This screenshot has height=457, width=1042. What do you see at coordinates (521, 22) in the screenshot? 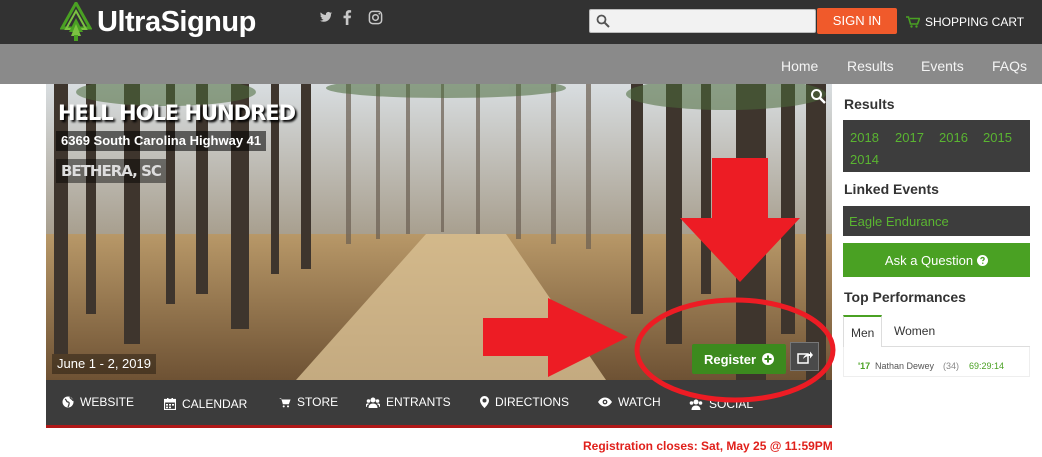
I see `top-bar: UltraSignup SIGN IN SHOPPING CART` at bounding box center [521, 22].